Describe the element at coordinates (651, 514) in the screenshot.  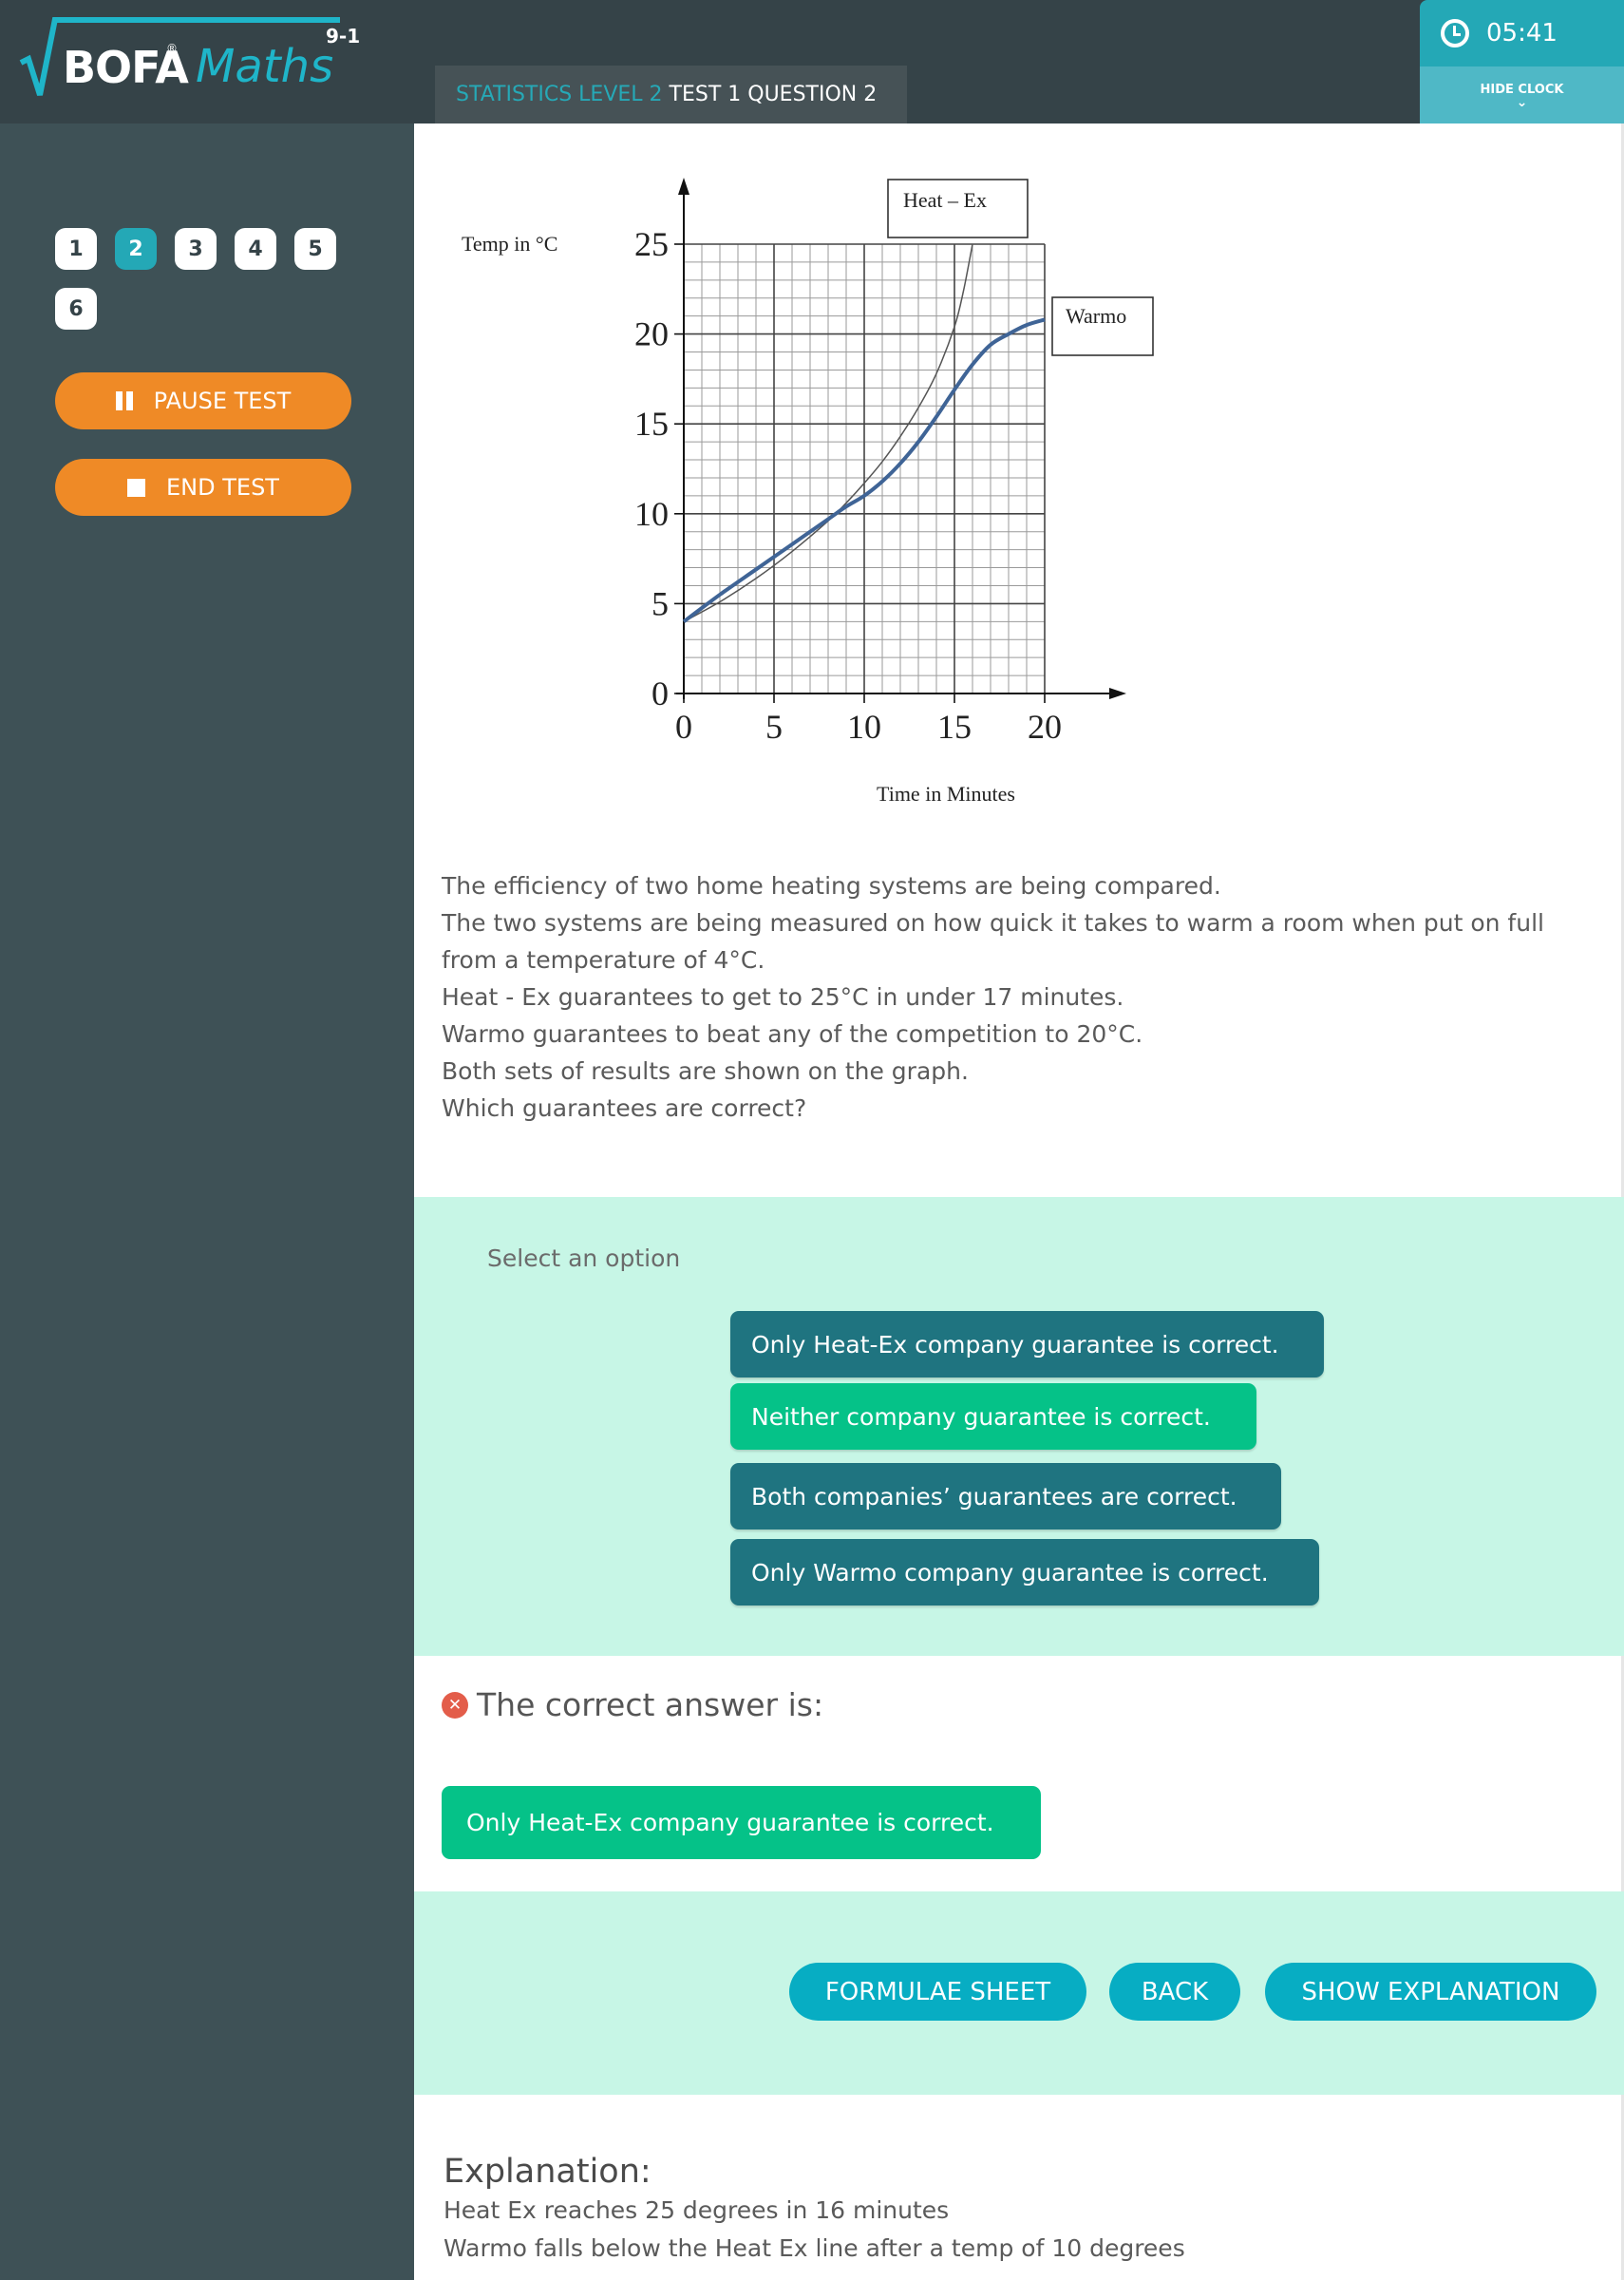
I see `y-tick-label: 10` at that location.